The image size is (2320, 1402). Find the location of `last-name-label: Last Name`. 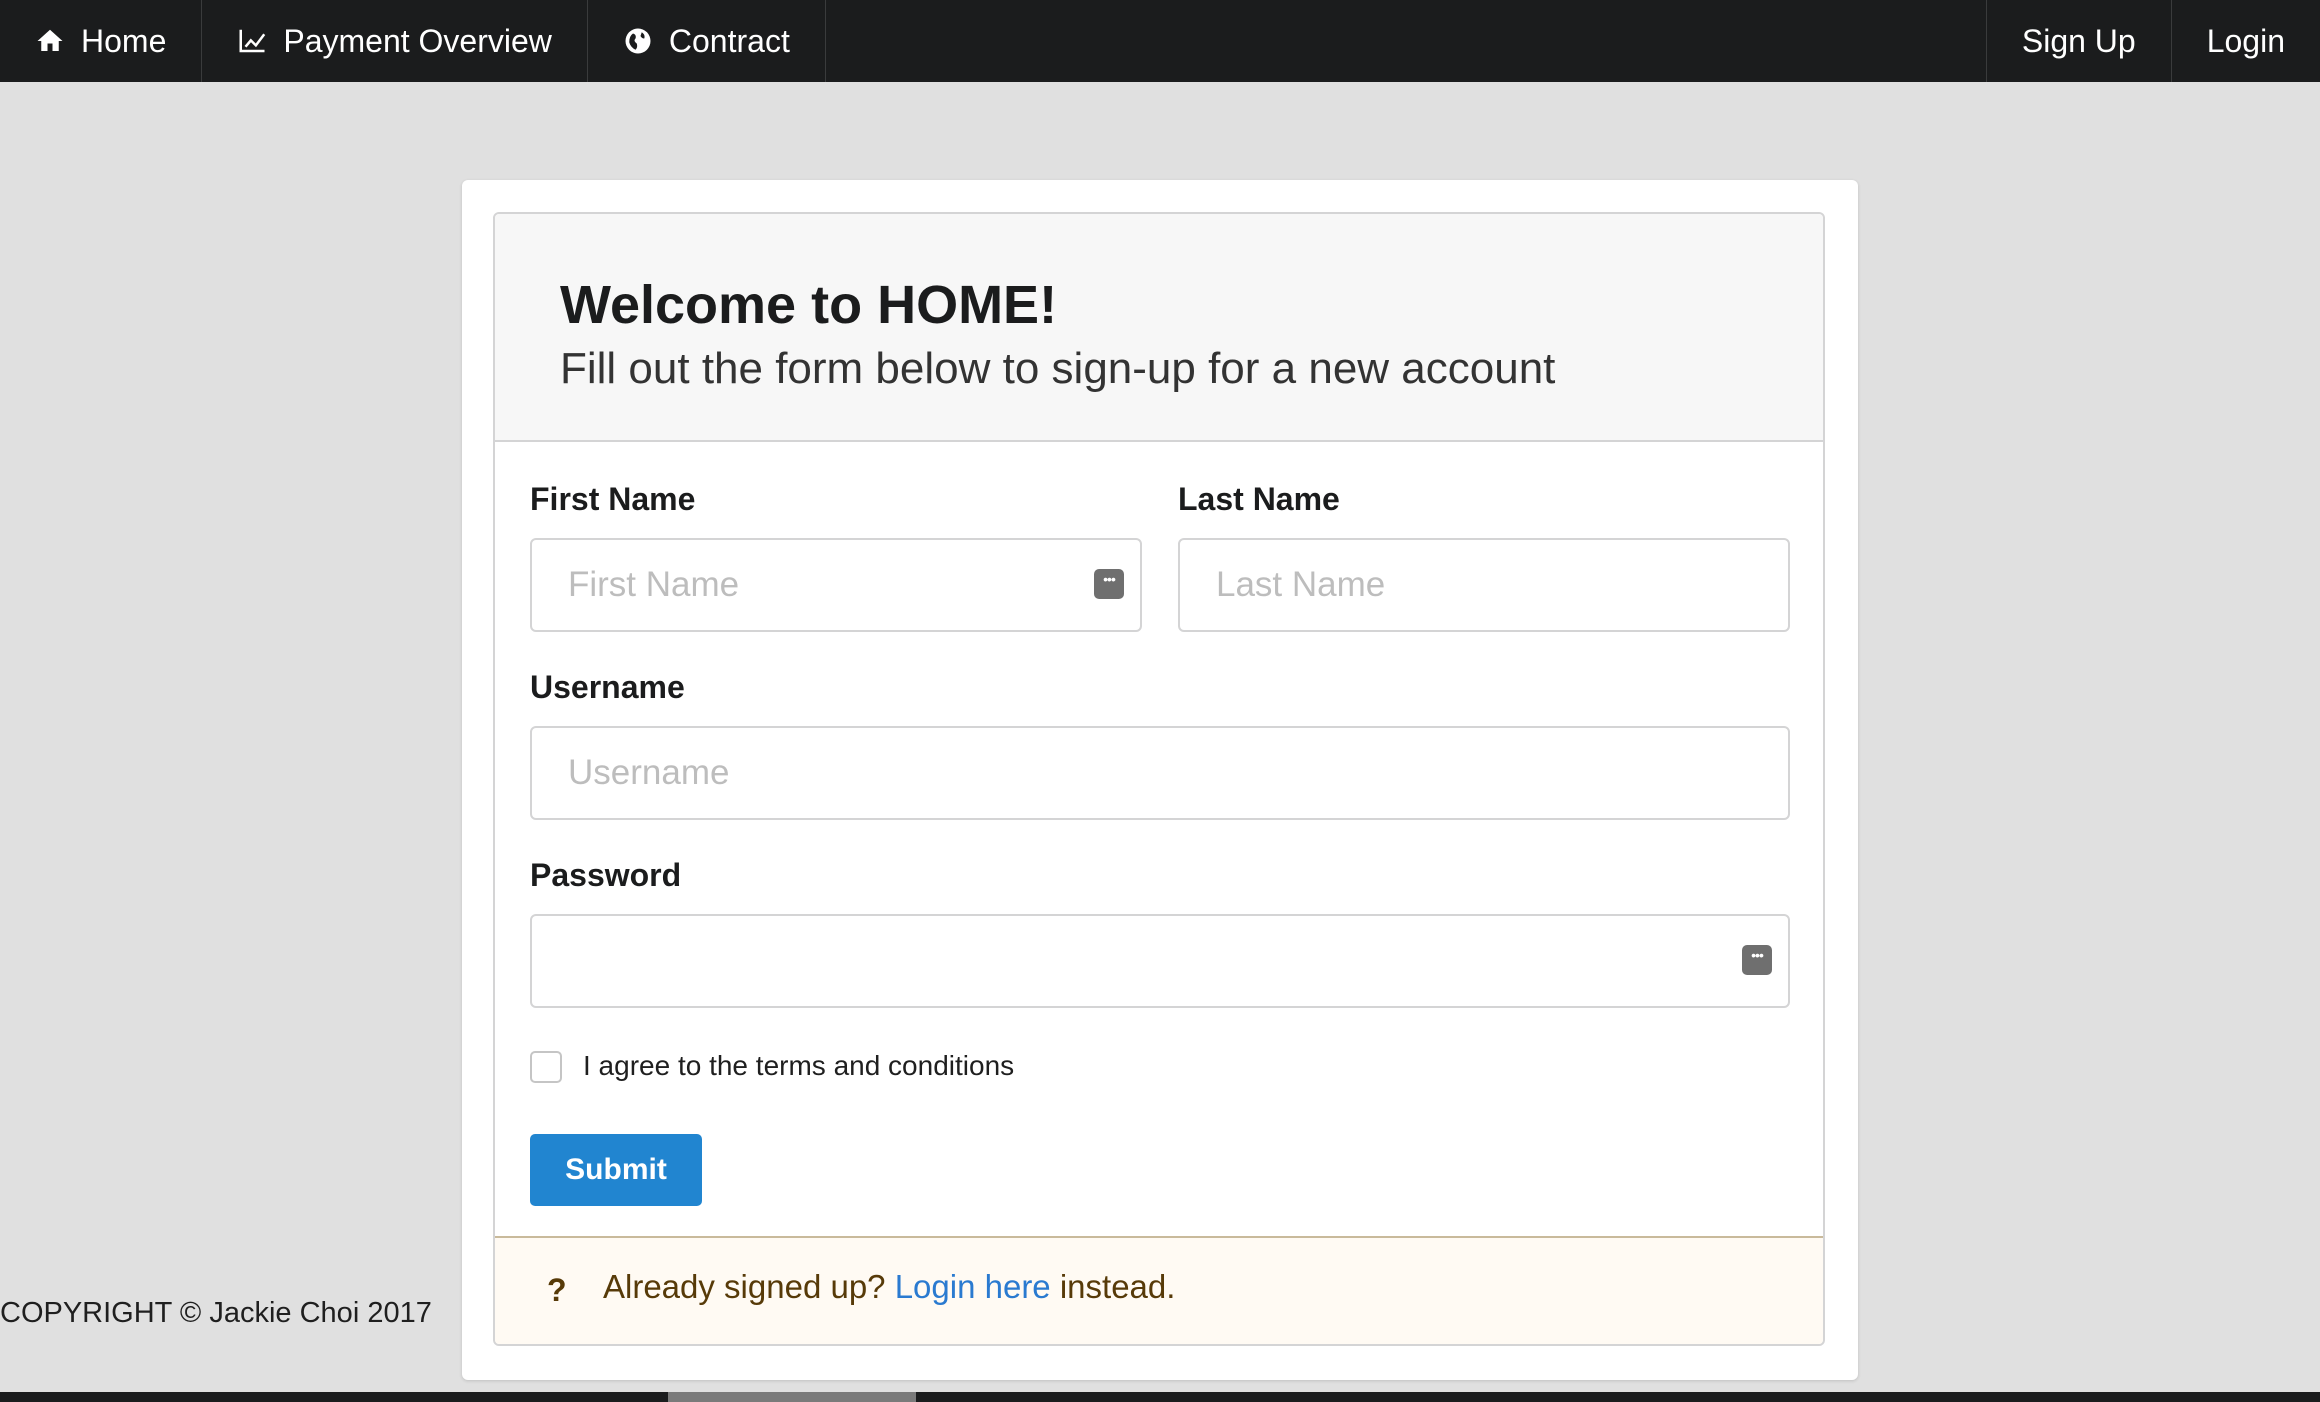

last-name-label: Last Name is located at coordinates (1259, 499).